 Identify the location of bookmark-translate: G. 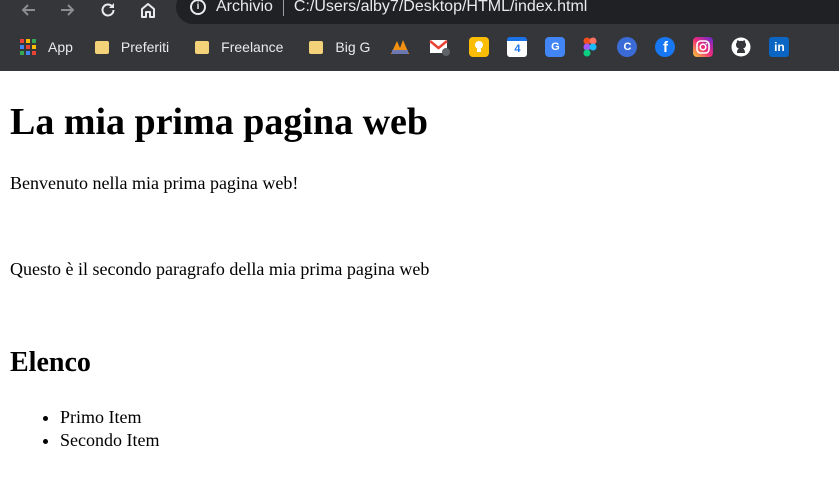
(555, 47).